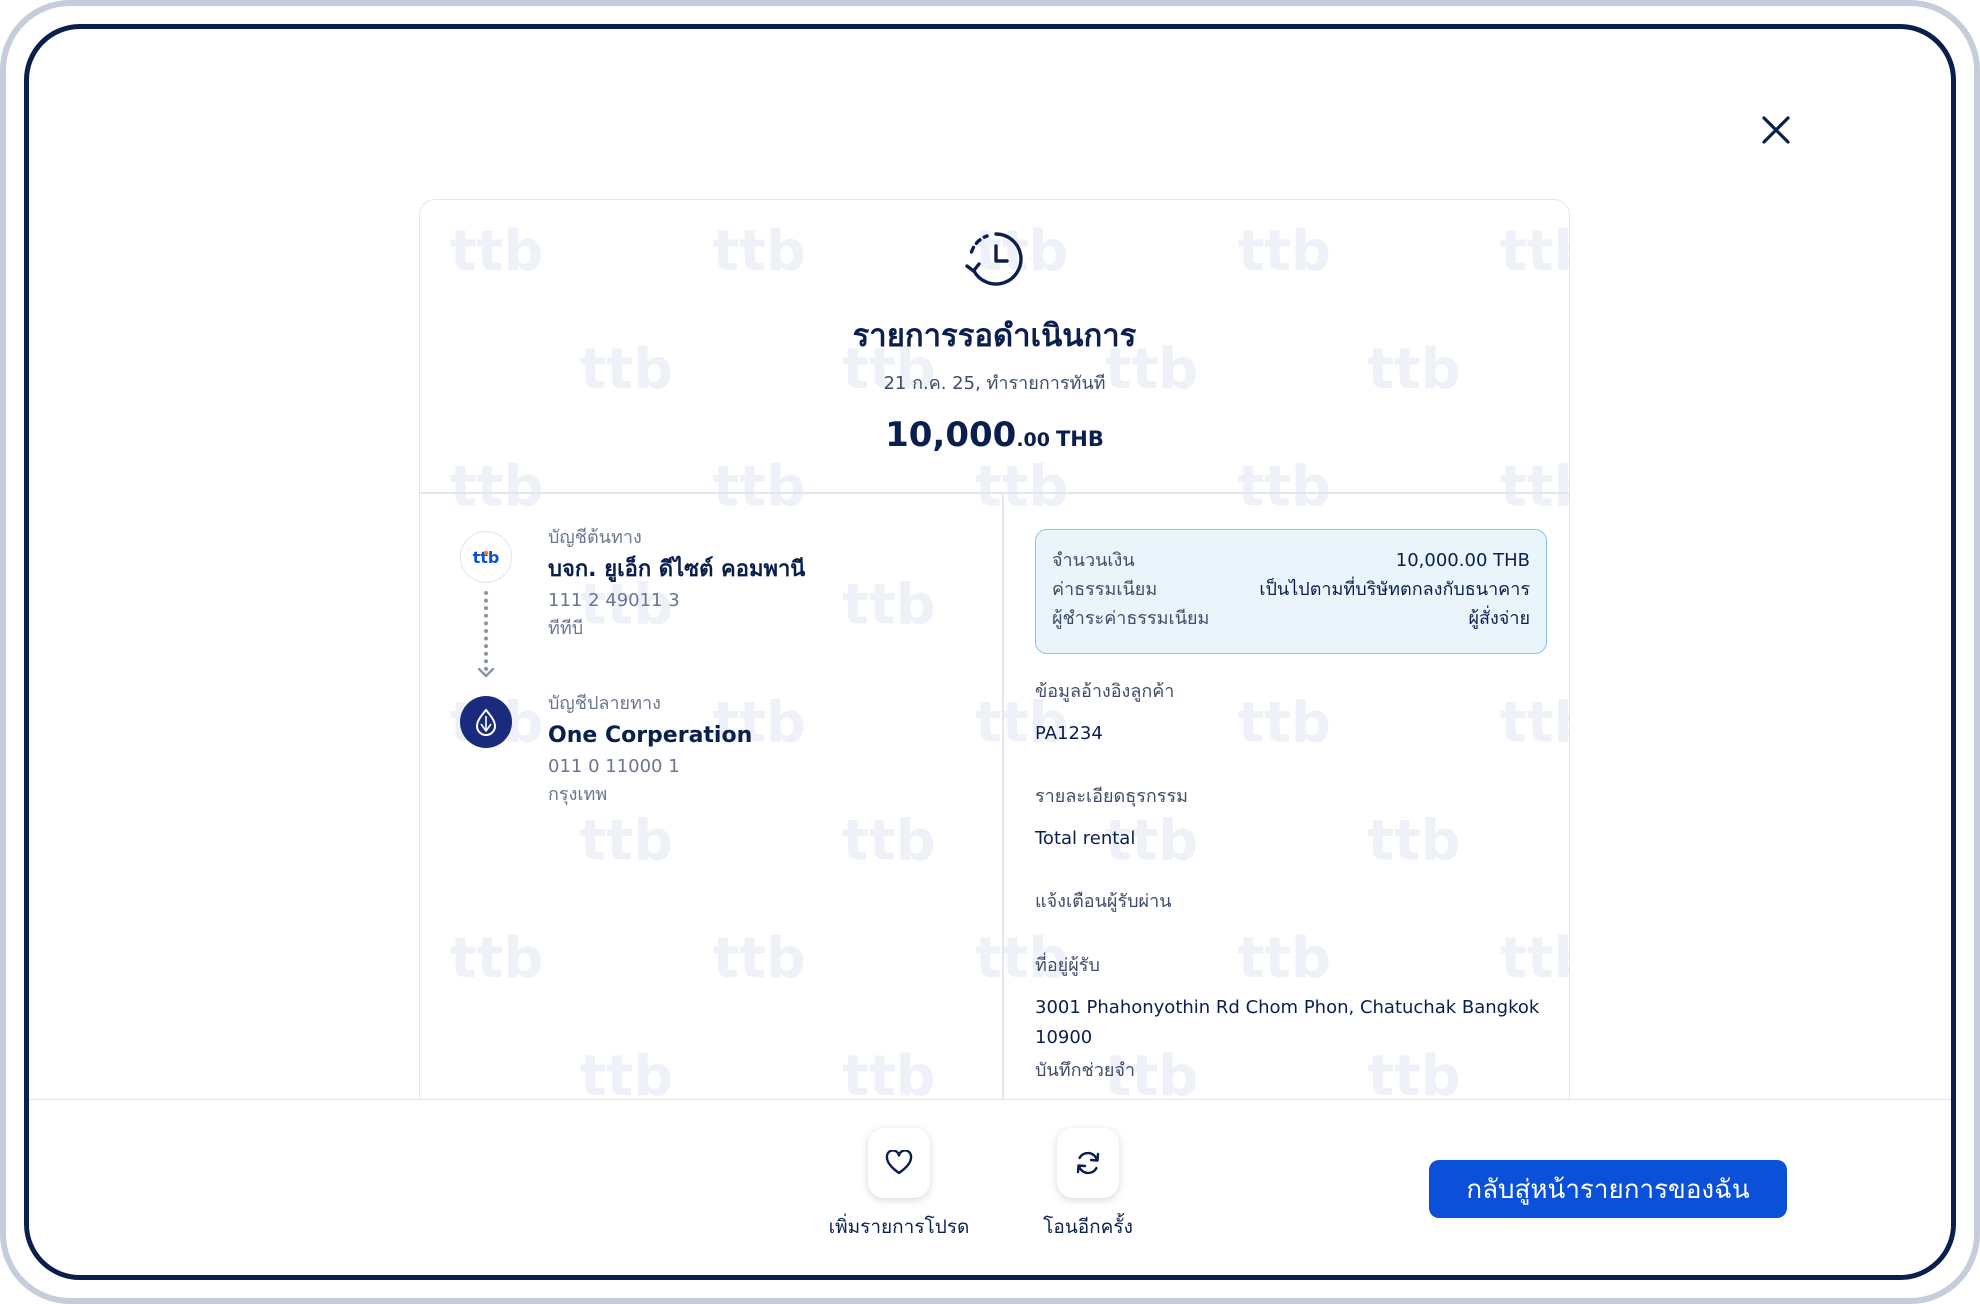 The image size is (1980, 1304). I want to click on amount-decimal: .00, so click(1033, 440).